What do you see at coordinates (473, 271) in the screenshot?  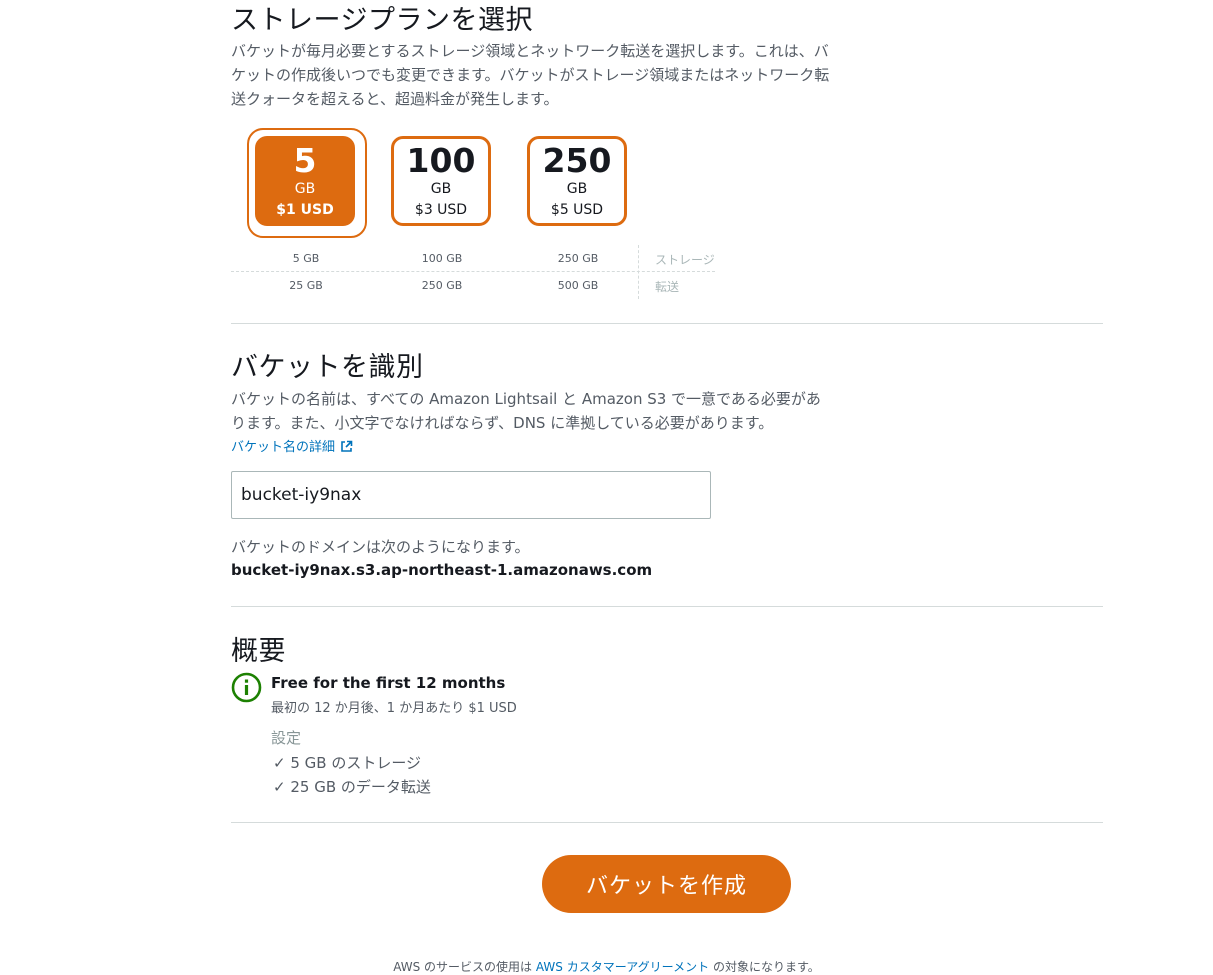 I see `plan-table-divider` at bounding box center [473, 271].